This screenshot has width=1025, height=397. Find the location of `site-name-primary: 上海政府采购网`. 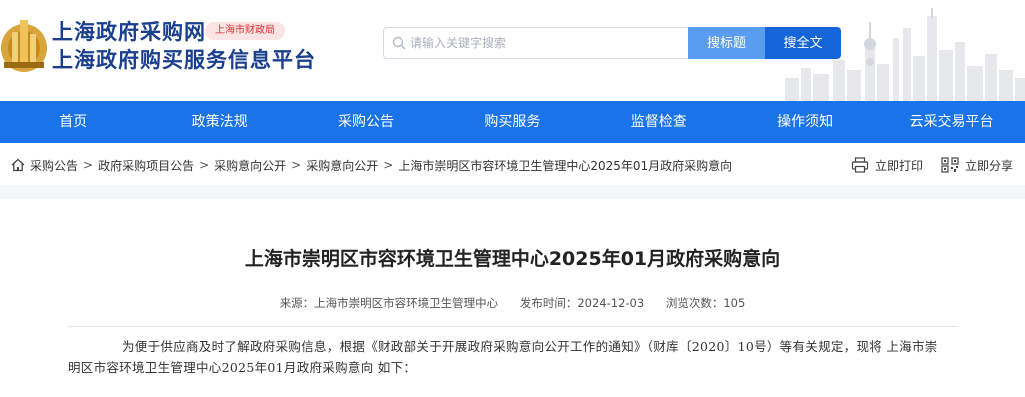

site-name-primary: 上海政府采购网 is located at coordinates (129, 31).